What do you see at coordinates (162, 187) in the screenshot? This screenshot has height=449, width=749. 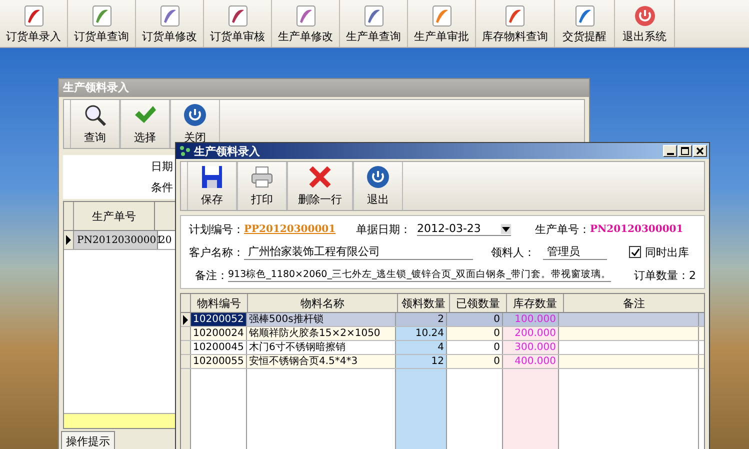 I see `filter-label: 条件` at bounding box center [162, 187].